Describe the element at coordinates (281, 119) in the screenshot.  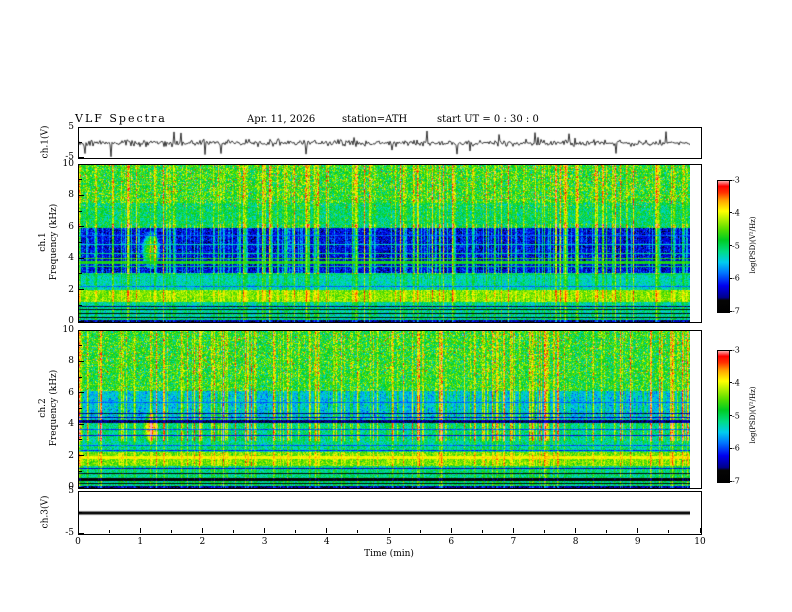
I see `date-label: Apr. 11, 2026` at that location.